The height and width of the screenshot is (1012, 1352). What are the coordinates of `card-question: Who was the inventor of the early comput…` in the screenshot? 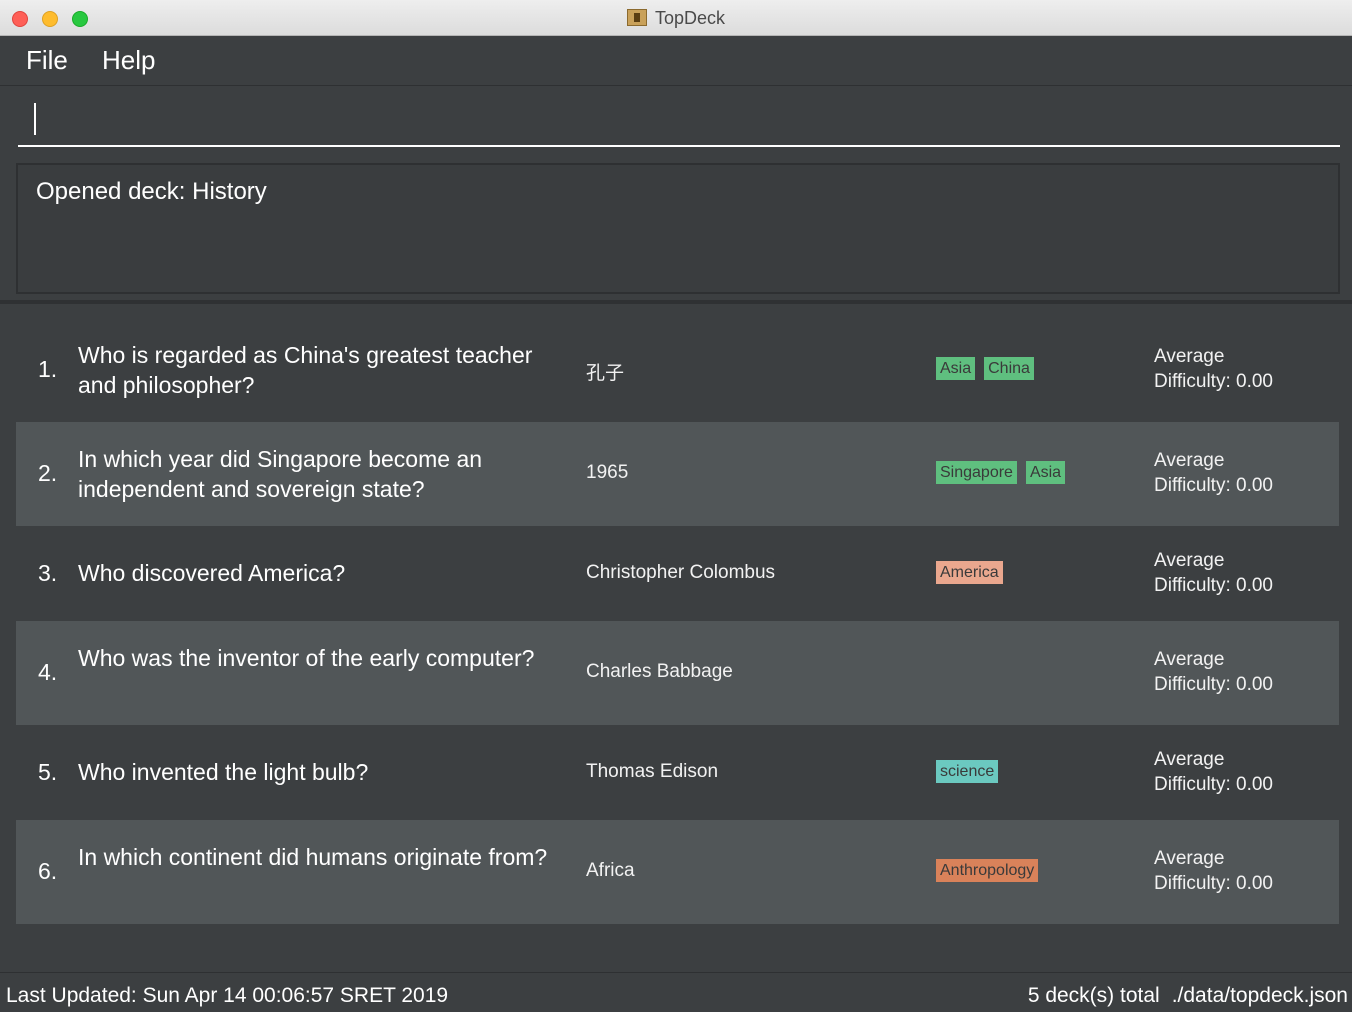 It's located at (306, 658).